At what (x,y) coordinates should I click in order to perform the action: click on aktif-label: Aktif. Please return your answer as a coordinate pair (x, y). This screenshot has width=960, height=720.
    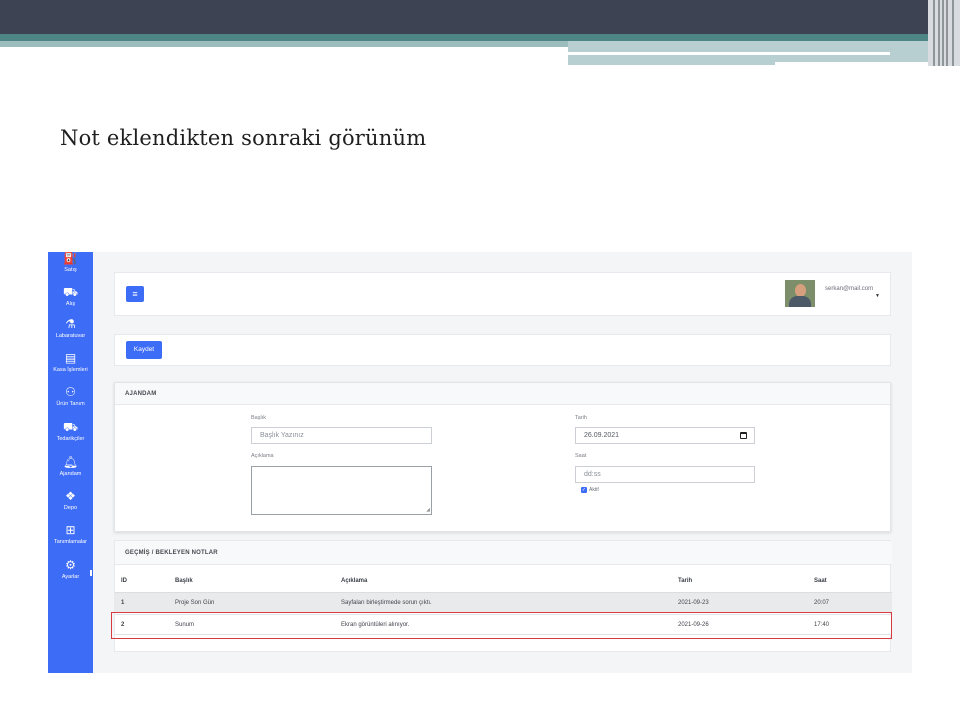
    Looking at the image, I should click on (594, 490).